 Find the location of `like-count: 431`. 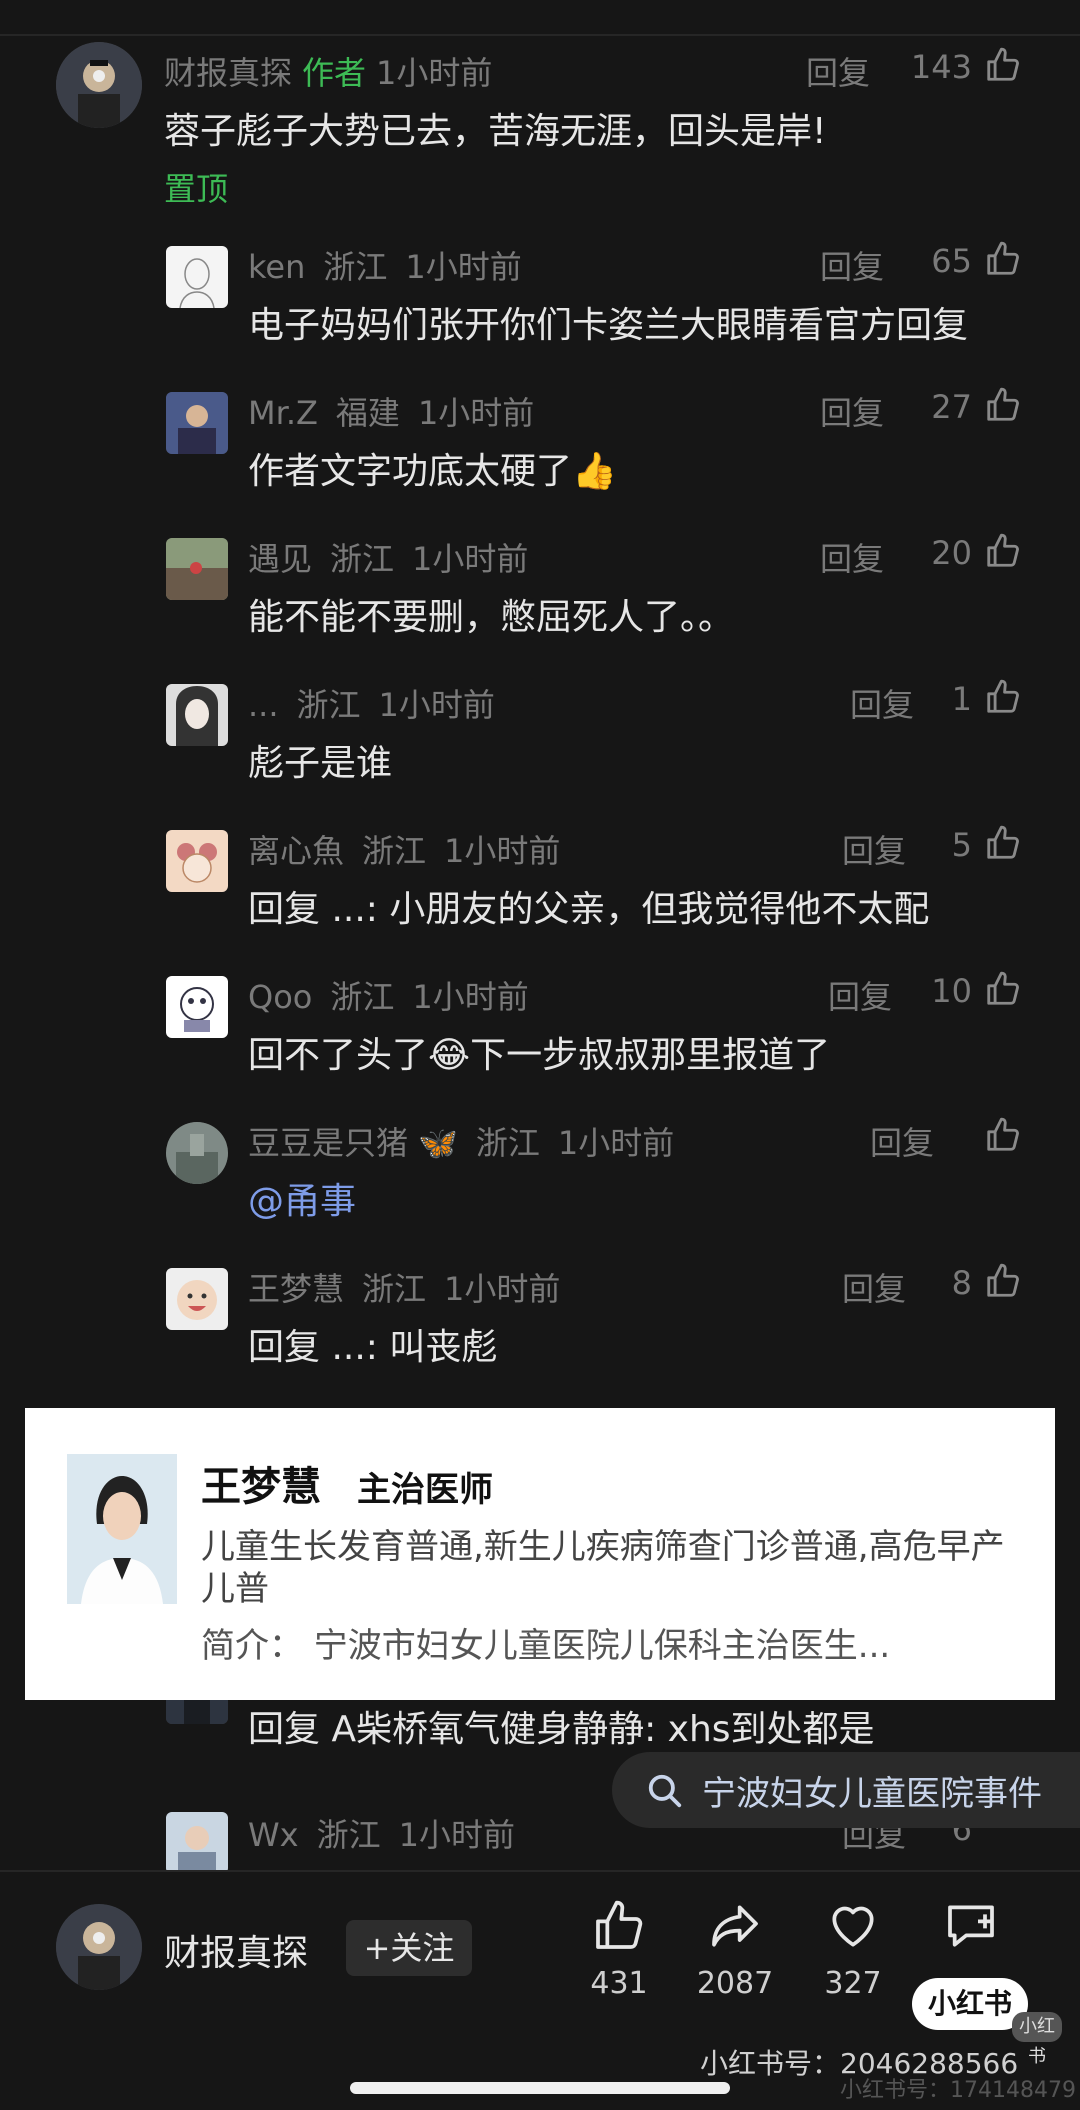

like-count: 431 is located at coordinates (619, 1983).